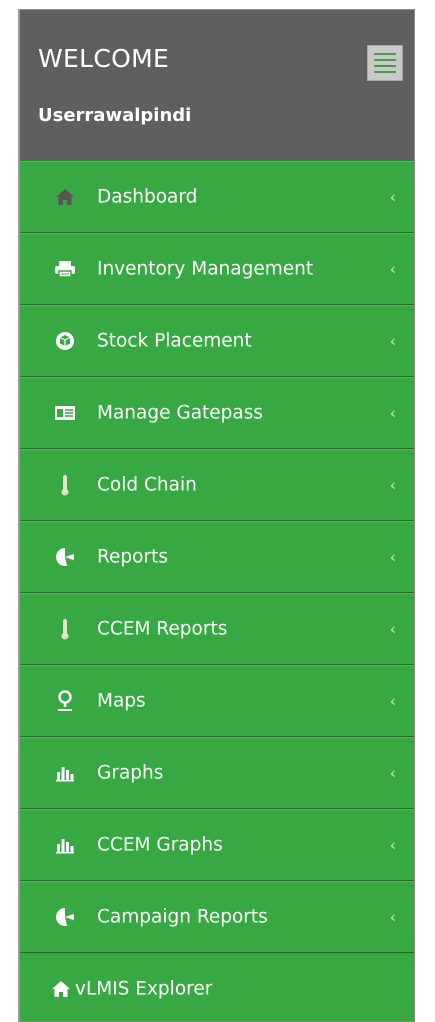  What do you see at coordinates (65, 413) in the screenshot?
I see `id-card-icon` at bounding box center [65, 413].